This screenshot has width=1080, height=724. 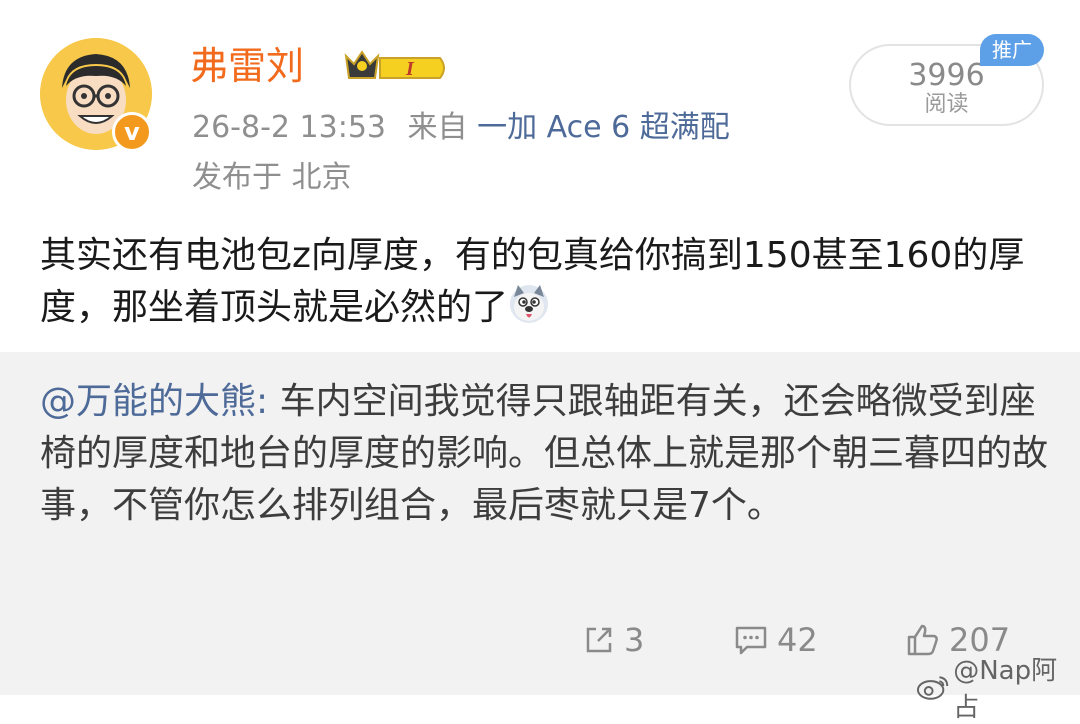 What do you see at coordinates (1012, 50) in the screenshot?
I see `promo-button: 推广` at bounding box center [1012, 50].